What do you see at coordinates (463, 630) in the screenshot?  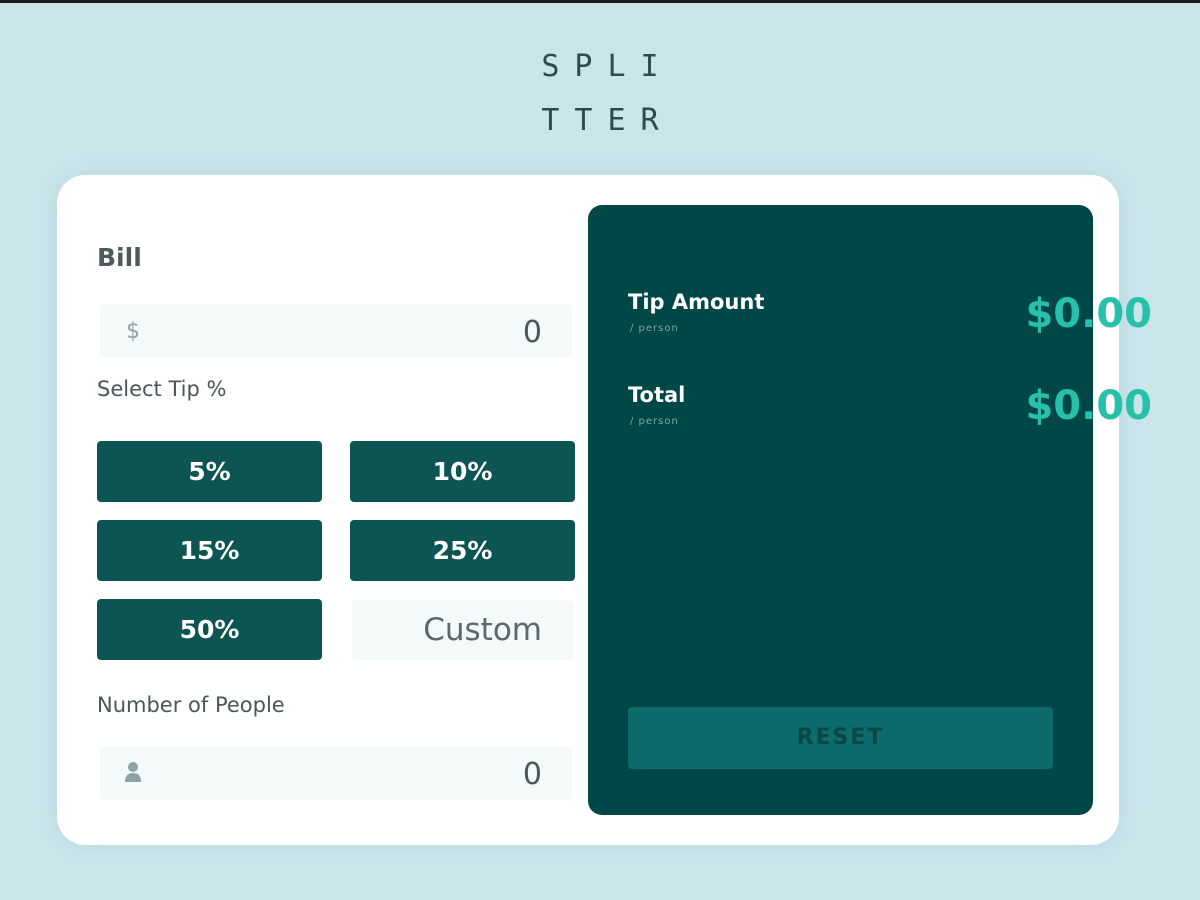 I see `custom-tip-input: Custom` at bounding box center [463, 630].